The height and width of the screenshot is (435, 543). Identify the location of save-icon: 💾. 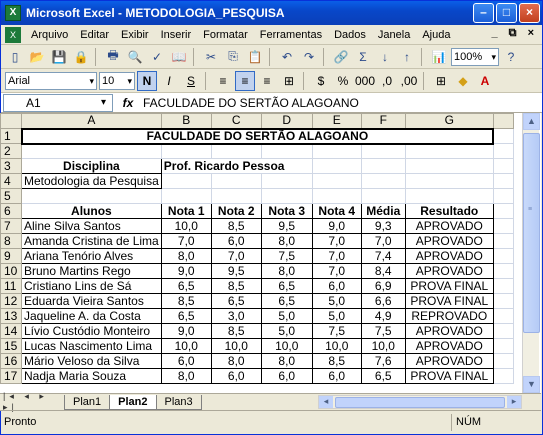
(59, 57).